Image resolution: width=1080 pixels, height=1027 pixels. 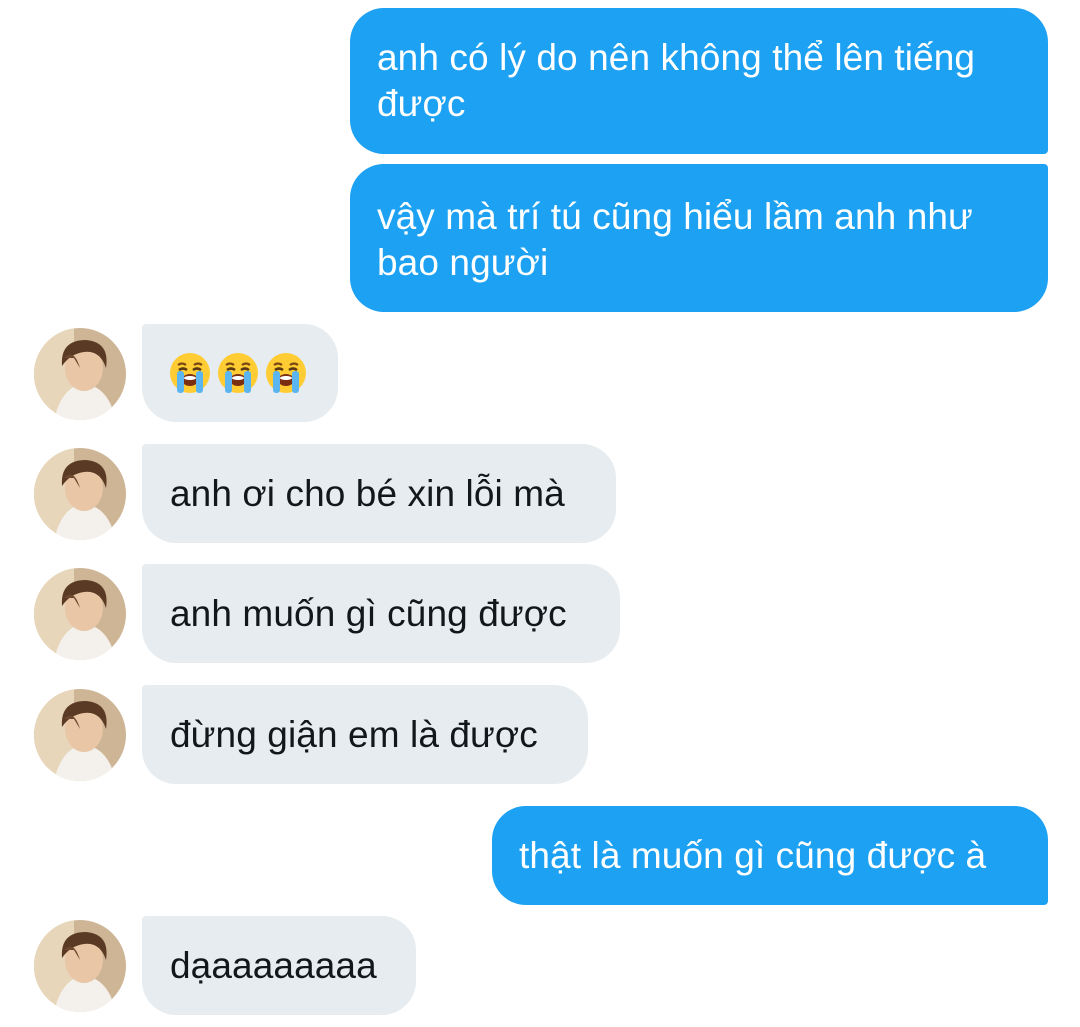 What do you see at coordinates (368, 613) in the screenshot?
I see `message-text: anh muốn gì cũng được` at bounding box center [368, 613].